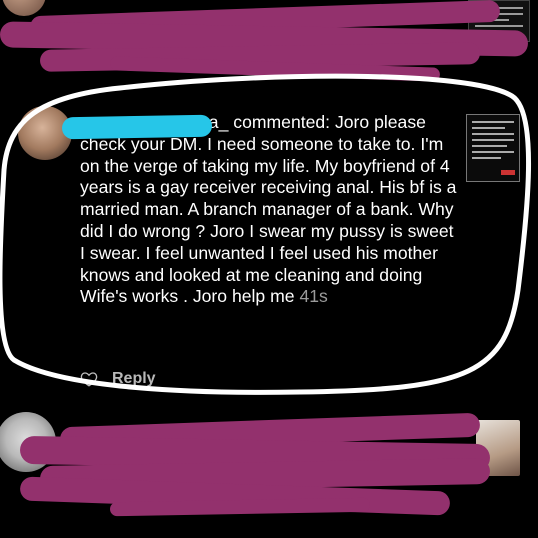 Image resolution: width=538 pixels, height=538 pixels. I want to click on heart-outline-icon, so click(89, 379).